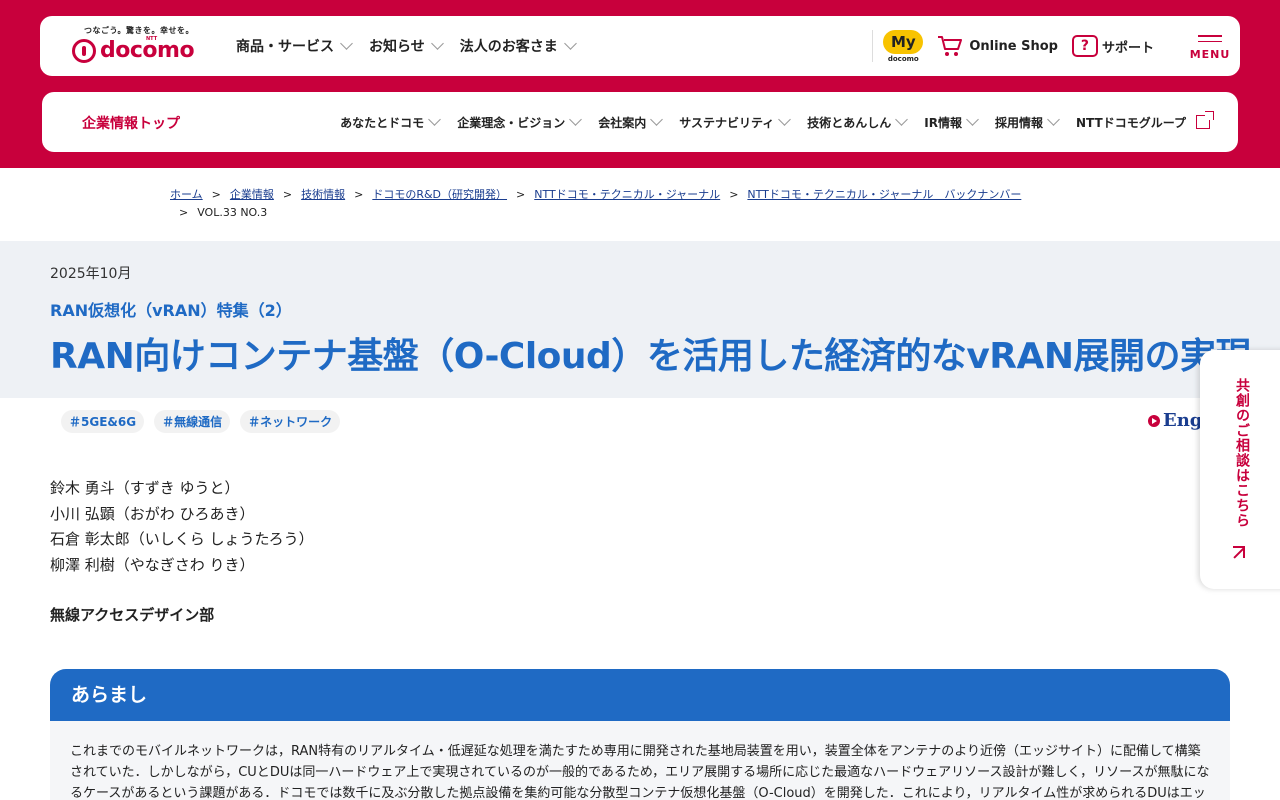 Image resolution: width=1280 pixels, height=800 pixels. I want to click on online-shop-label: Online Shop, so click(1013, 46).